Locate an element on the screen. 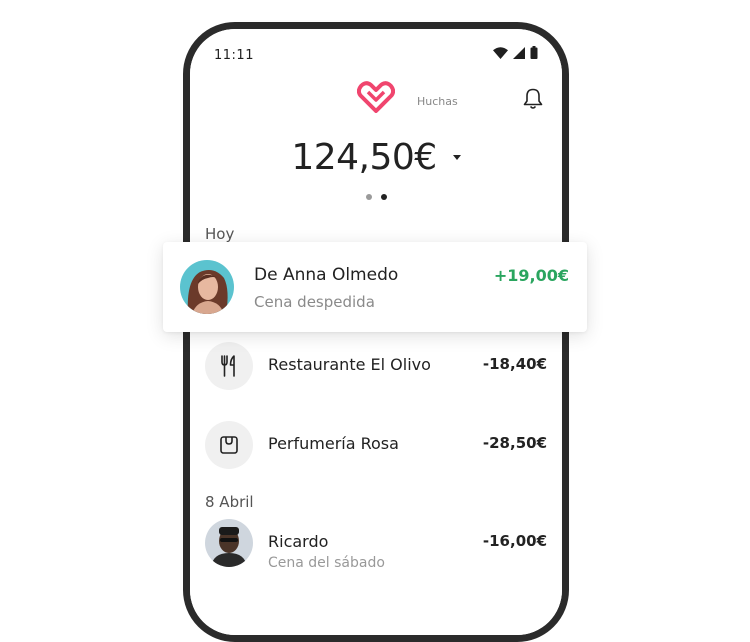  cutlery-icon is located at coordinates (229, 366).